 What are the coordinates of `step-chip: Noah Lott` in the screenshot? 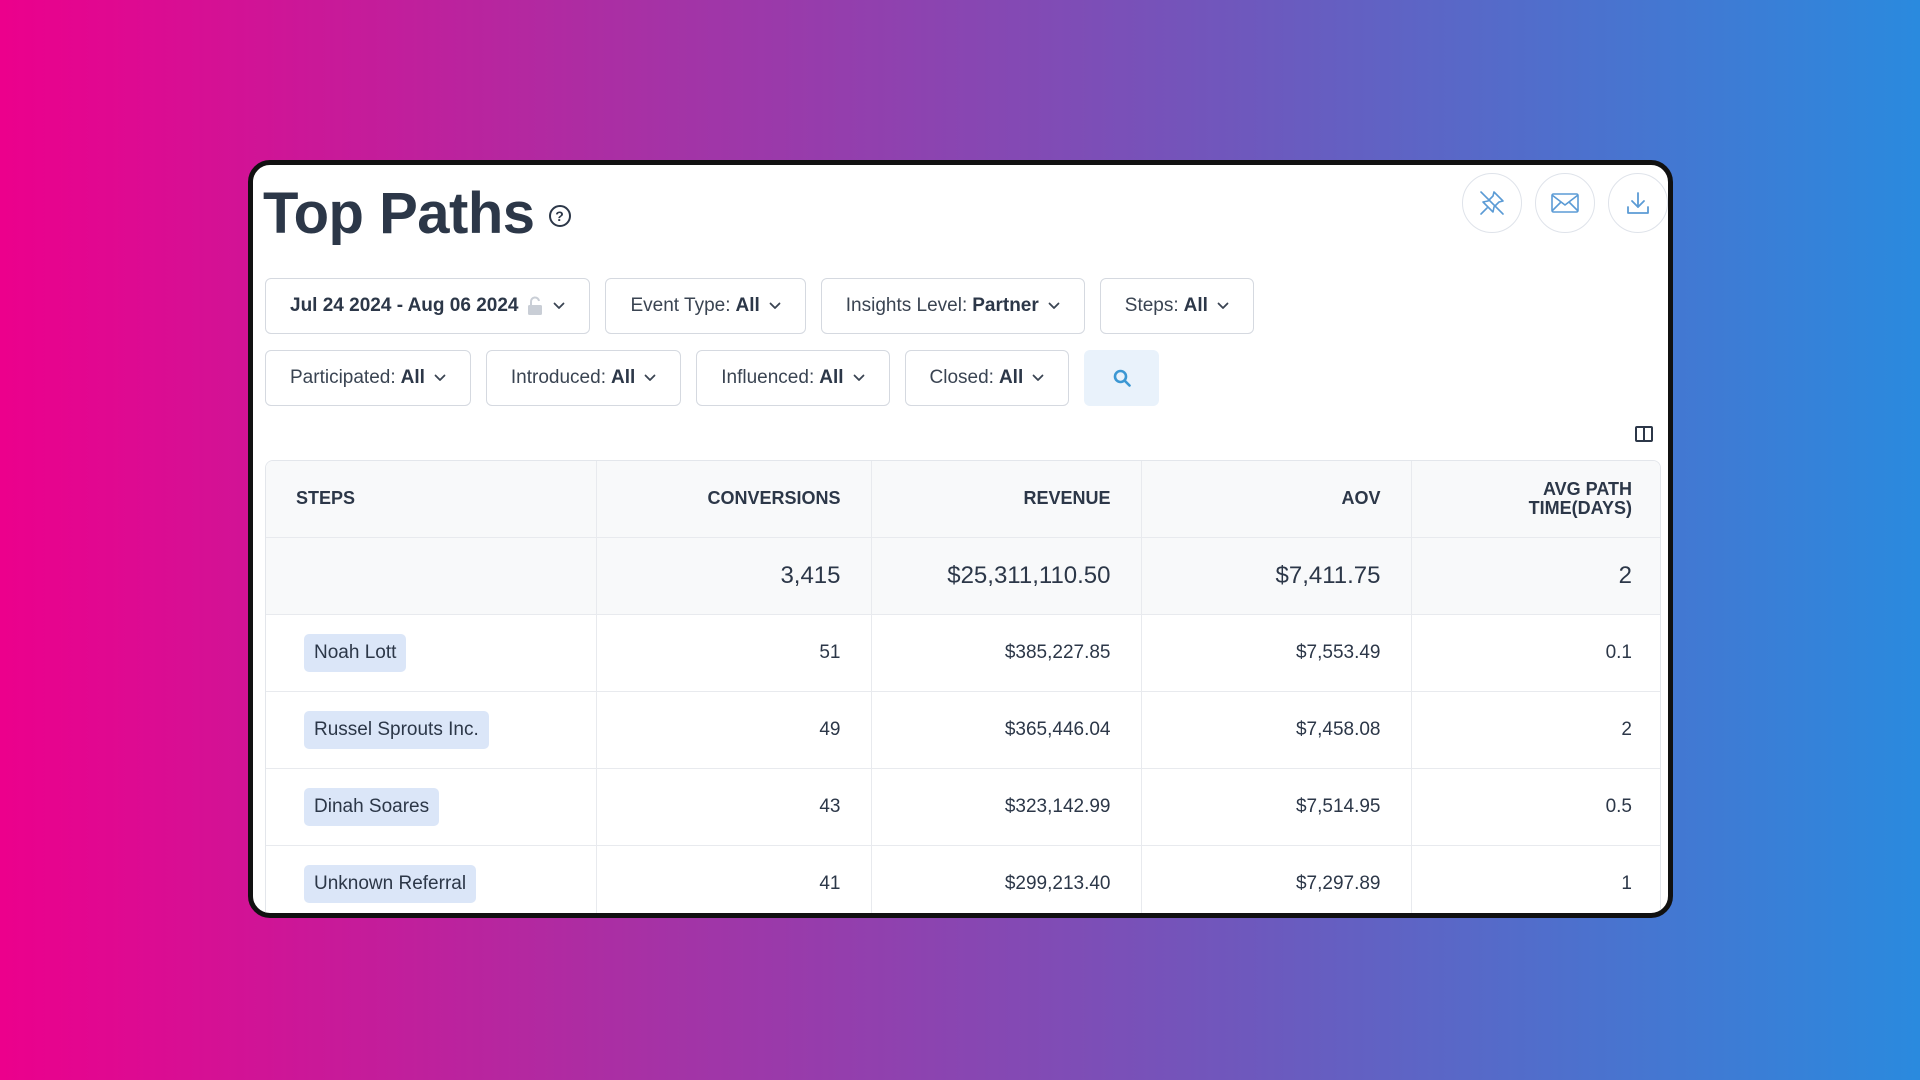 It's located at (355, 652).